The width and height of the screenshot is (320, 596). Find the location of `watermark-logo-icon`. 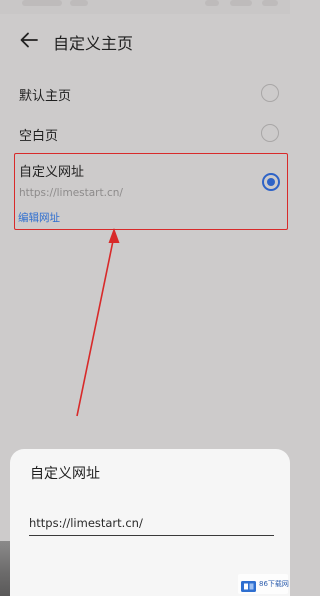

watermark-logo-icon is located at coordinates (248, 585).